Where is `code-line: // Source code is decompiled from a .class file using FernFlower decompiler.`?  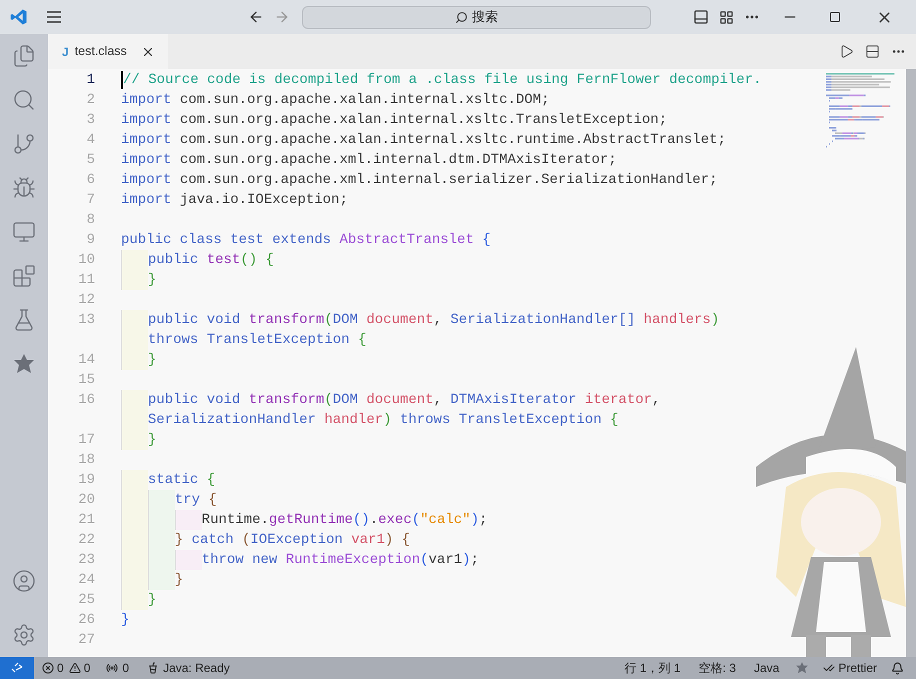 code-line: // Source code is decompiled from a .class file using FernFlower decompiler. is located at coordinates (442, 80).